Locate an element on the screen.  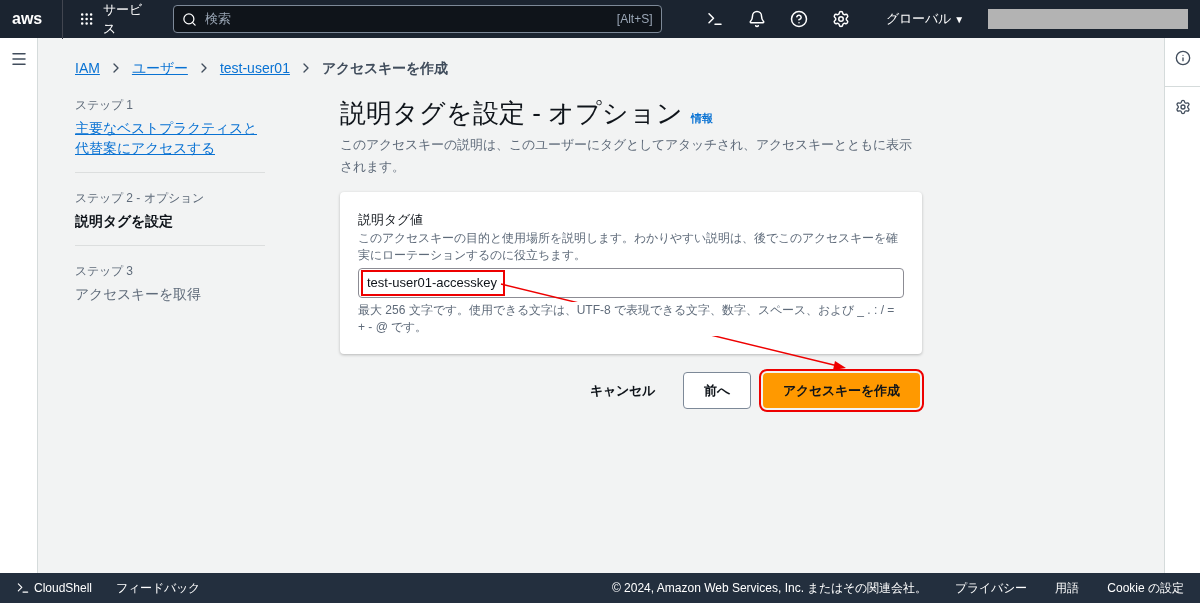
step-label: アクセスキーを取得 is located at coordinates (138, 294).